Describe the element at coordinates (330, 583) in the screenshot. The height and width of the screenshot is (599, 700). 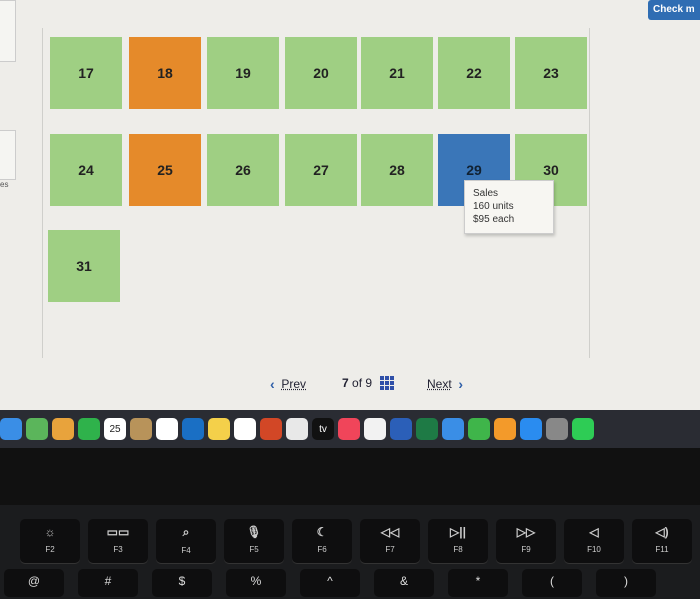
I see `key-symbol: ^` at that location.